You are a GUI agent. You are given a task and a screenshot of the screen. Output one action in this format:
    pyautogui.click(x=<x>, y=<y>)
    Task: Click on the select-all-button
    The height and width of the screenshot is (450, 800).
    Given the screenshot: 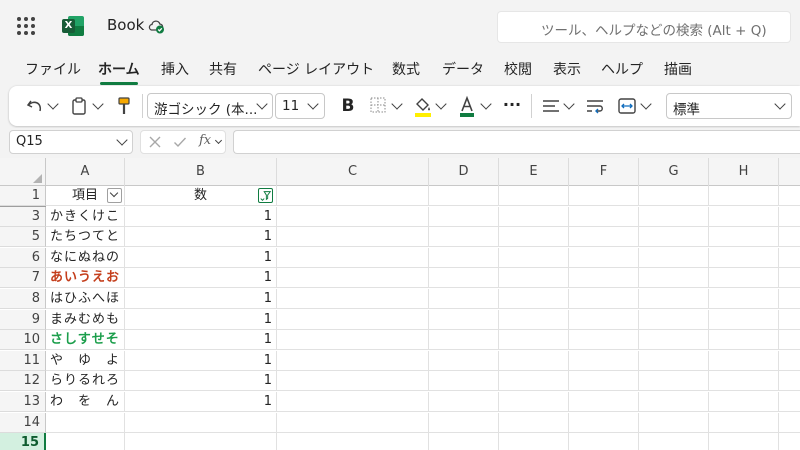 What is the action you would take?
    pyautogui.click(x=23, y=172)
    